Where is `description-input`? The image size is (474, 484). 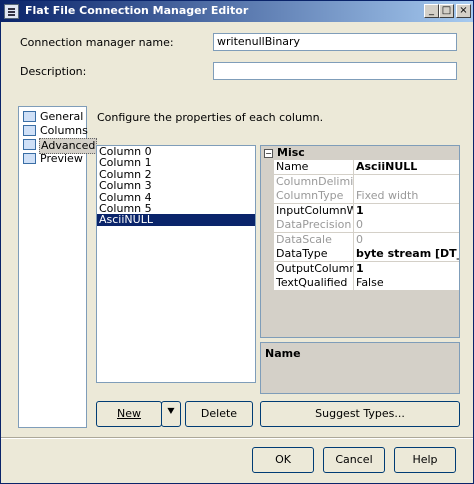 description-input is located at coordinates (335, 71).